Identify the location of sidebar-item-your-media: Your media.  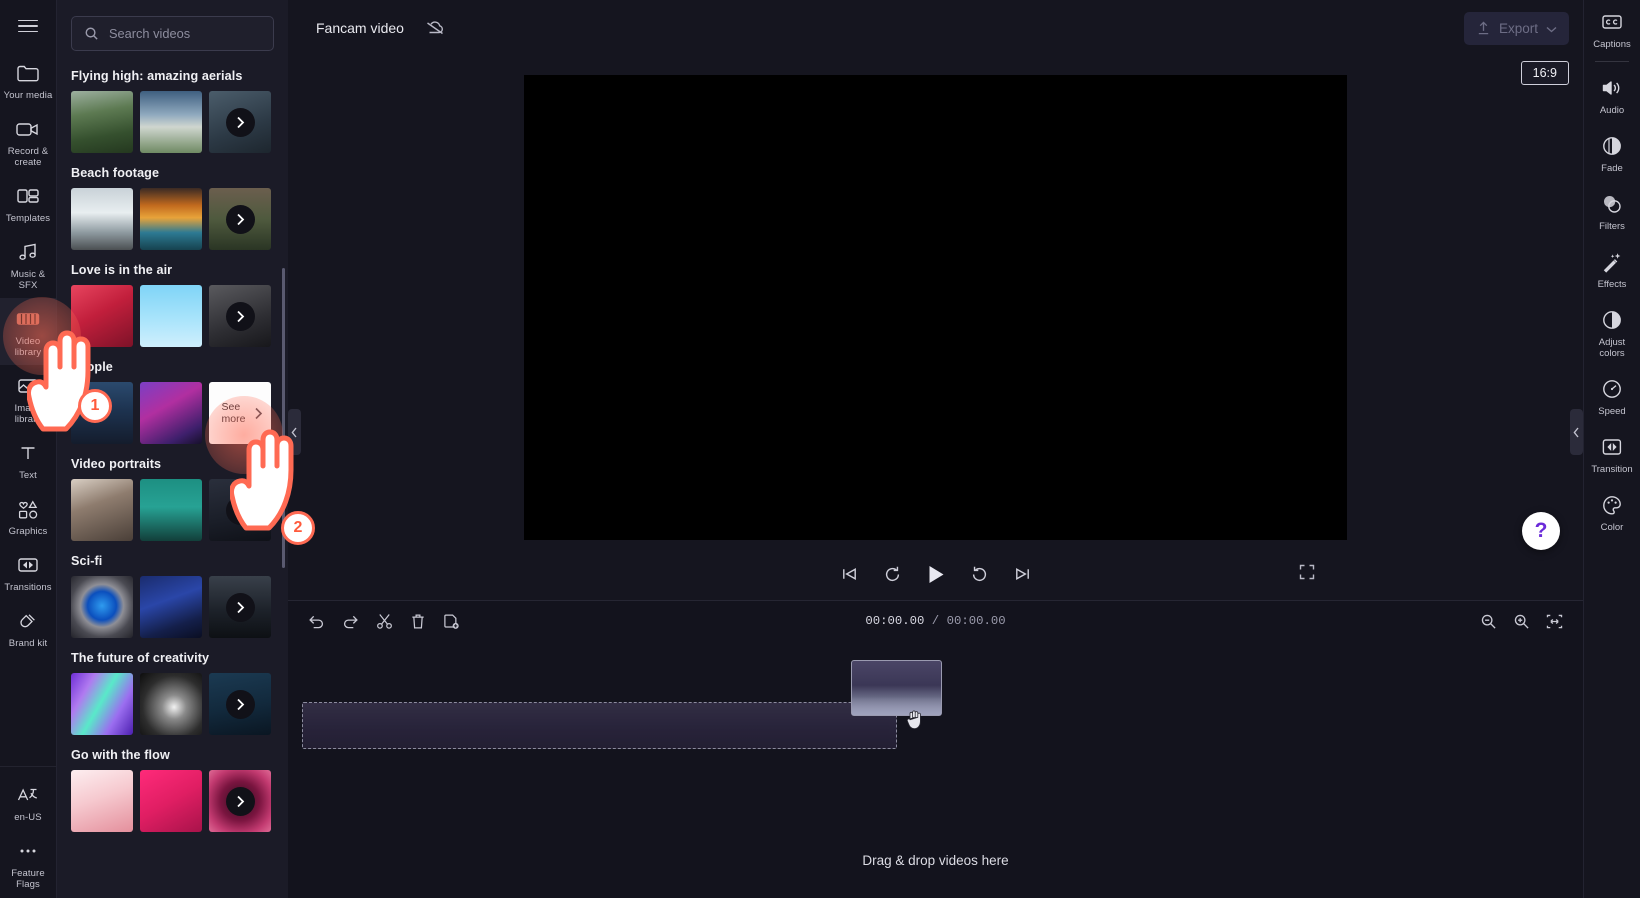
(28, 80).